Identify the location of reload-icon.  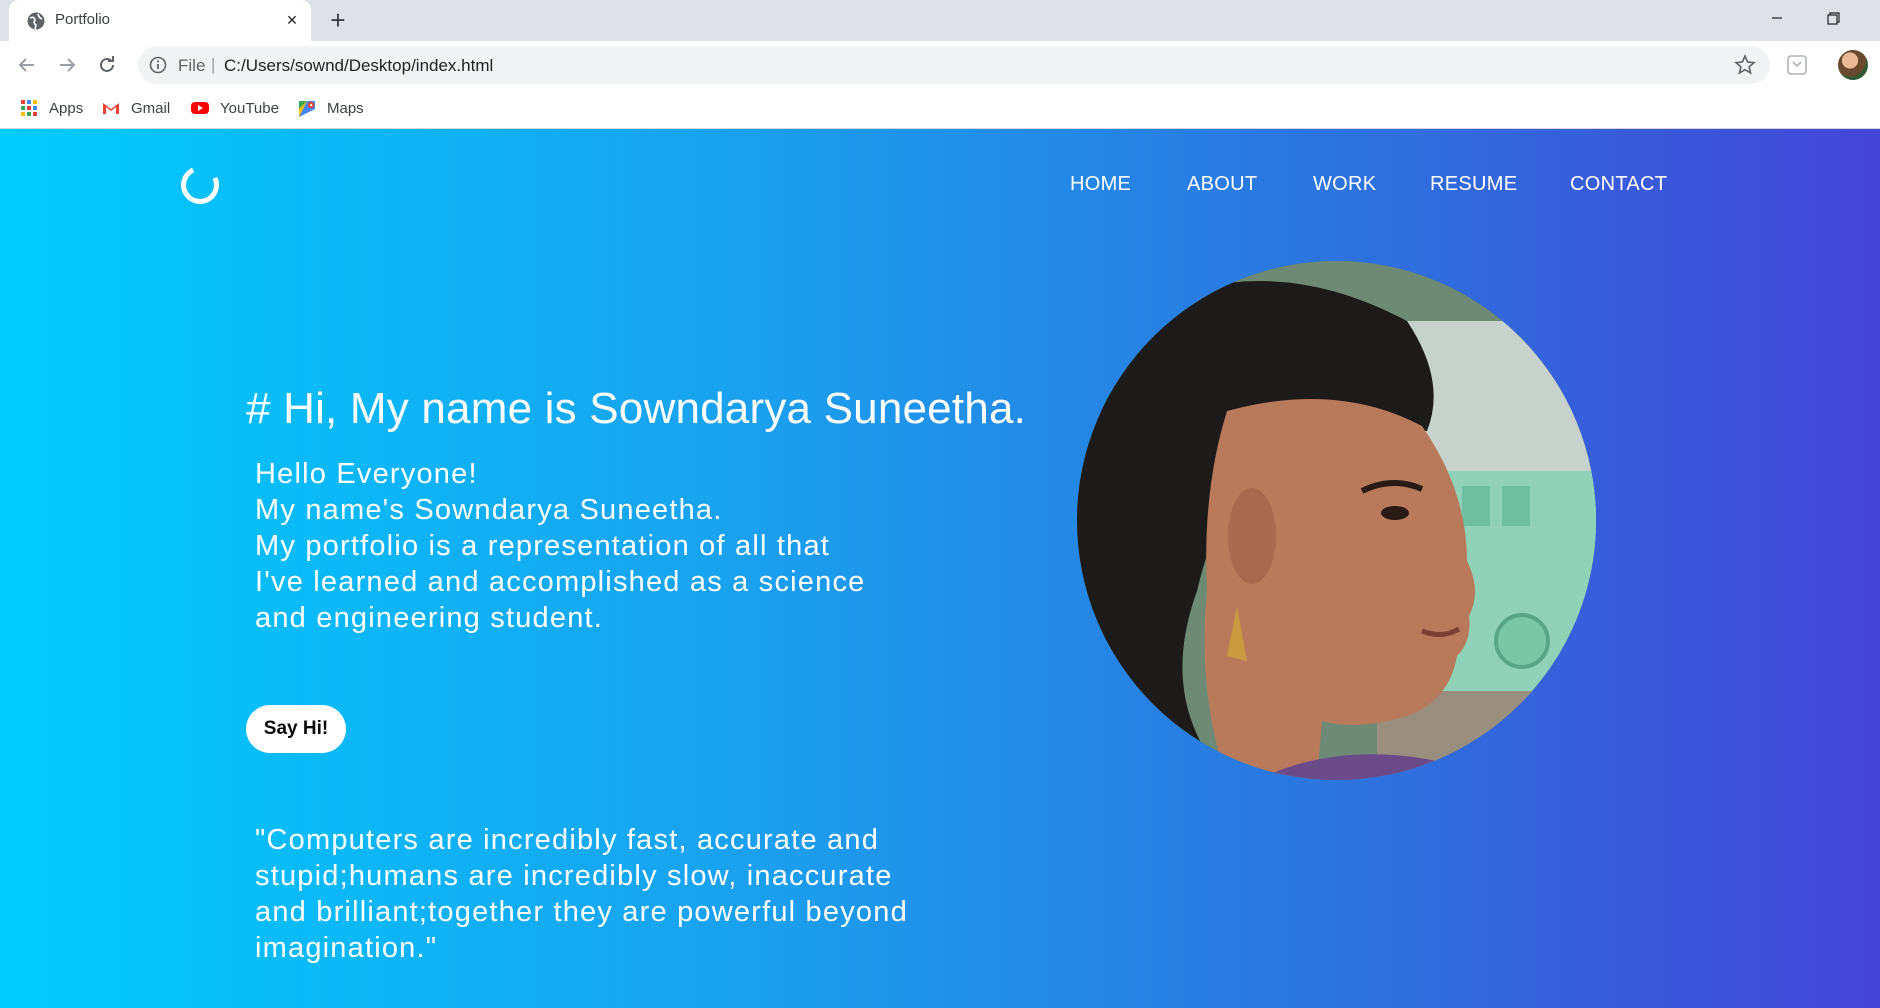
(107, 65).